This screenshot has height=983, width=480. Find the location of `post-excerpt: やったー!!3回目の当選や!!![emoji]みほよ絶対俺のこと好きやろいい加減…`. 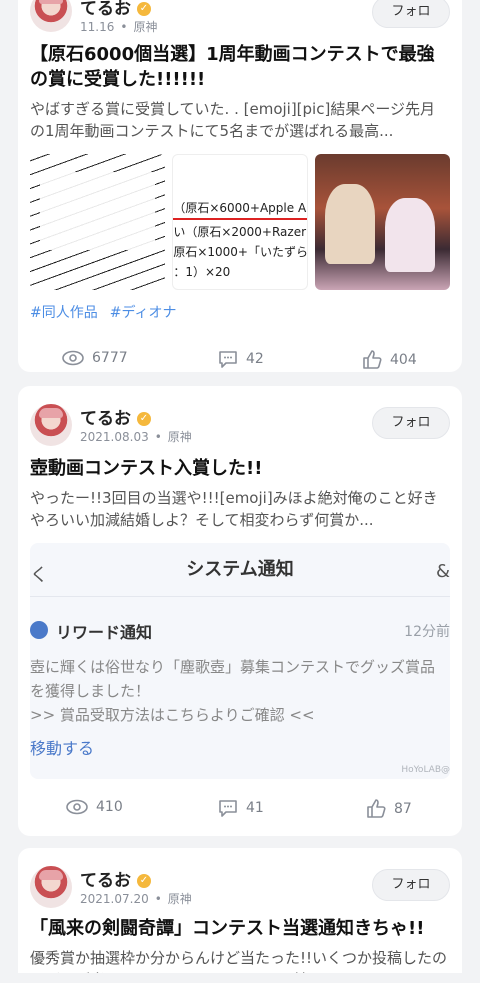

post-excerpt: やったー!!3回目の当選や!!![emoji]みほよ絶対俺のこと好きやろいい加減… is located at coordinates (240, 506).